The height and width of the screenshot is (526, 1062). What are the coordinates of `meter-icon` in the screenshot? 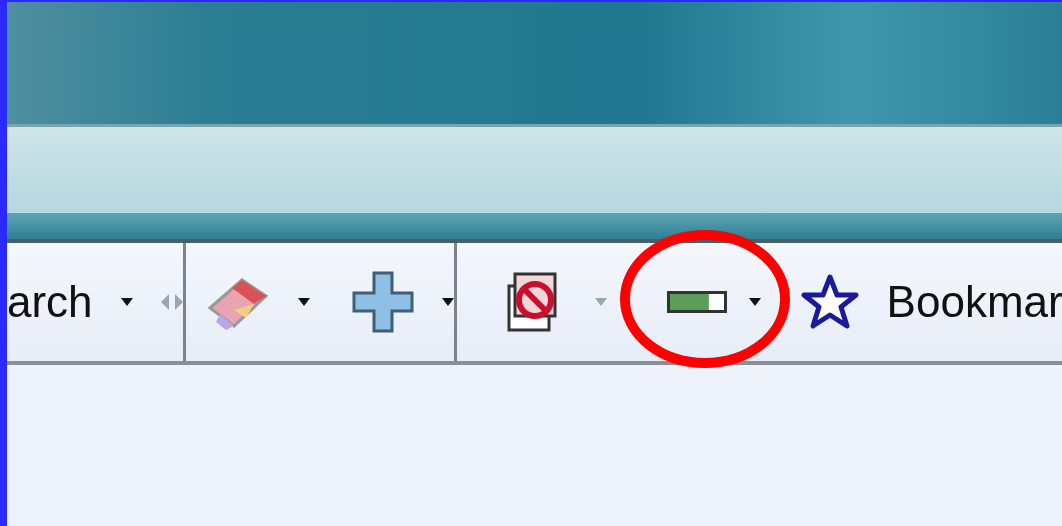 It's located at (696, 302).